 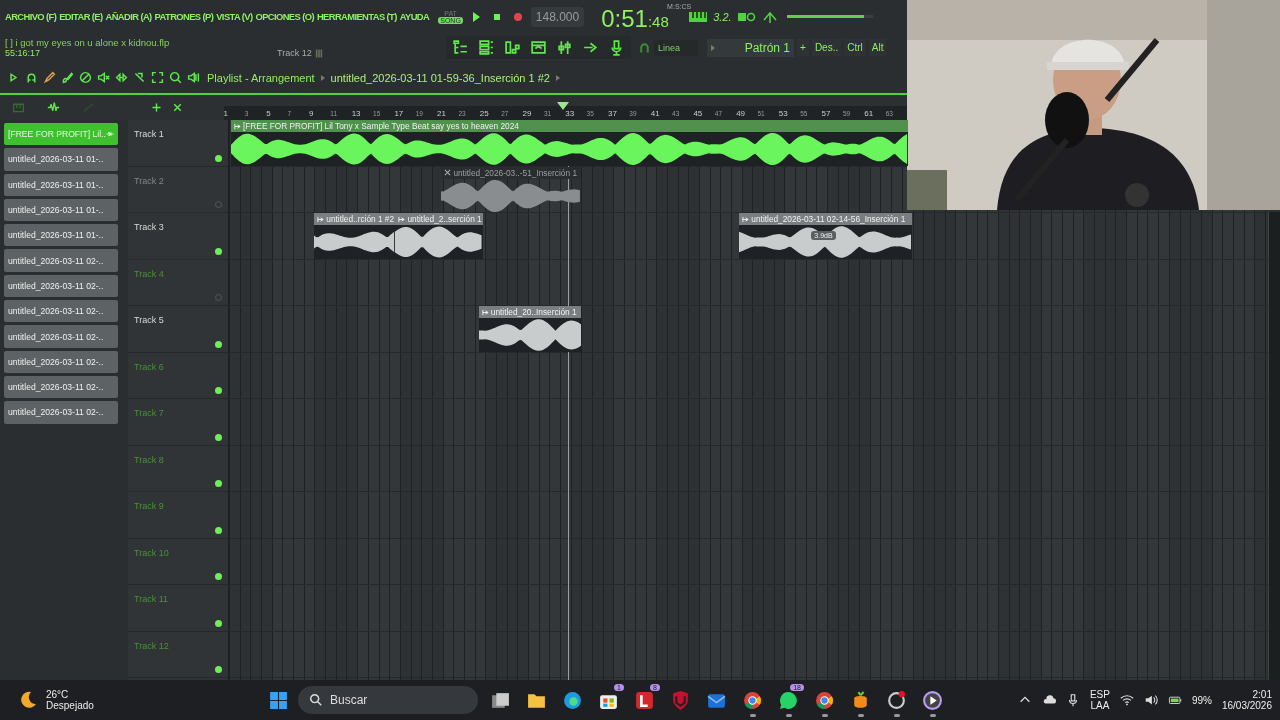 What do you see at coordinates (151, 645) in the screenshot?
I see `track-name: Track 12` at bounding box center [151, 645].